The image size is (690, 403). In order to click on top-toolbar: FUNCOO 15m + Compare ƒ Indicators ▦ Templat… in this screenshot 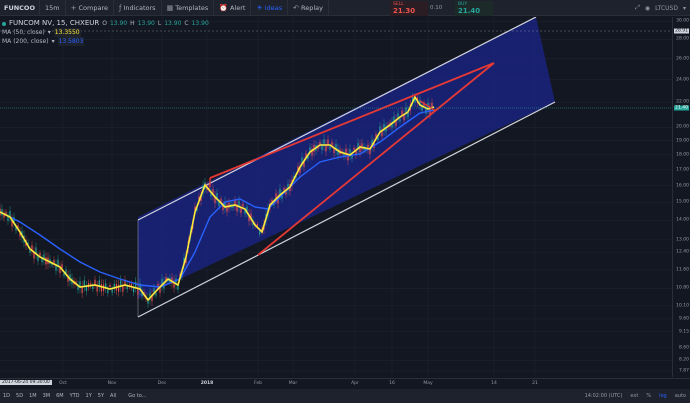, I will do `click(345, 8)`.